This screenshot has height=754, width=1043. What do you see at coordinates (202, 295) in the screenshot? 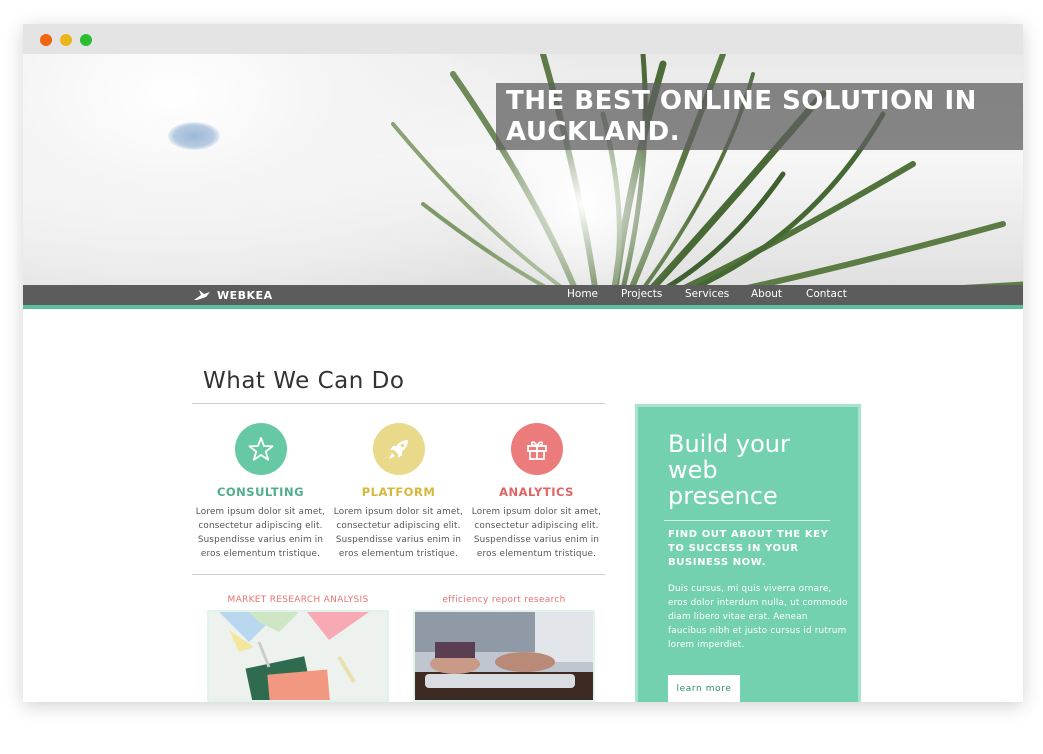
I see `bird-logo-icon` at bounding box center [202, 295].